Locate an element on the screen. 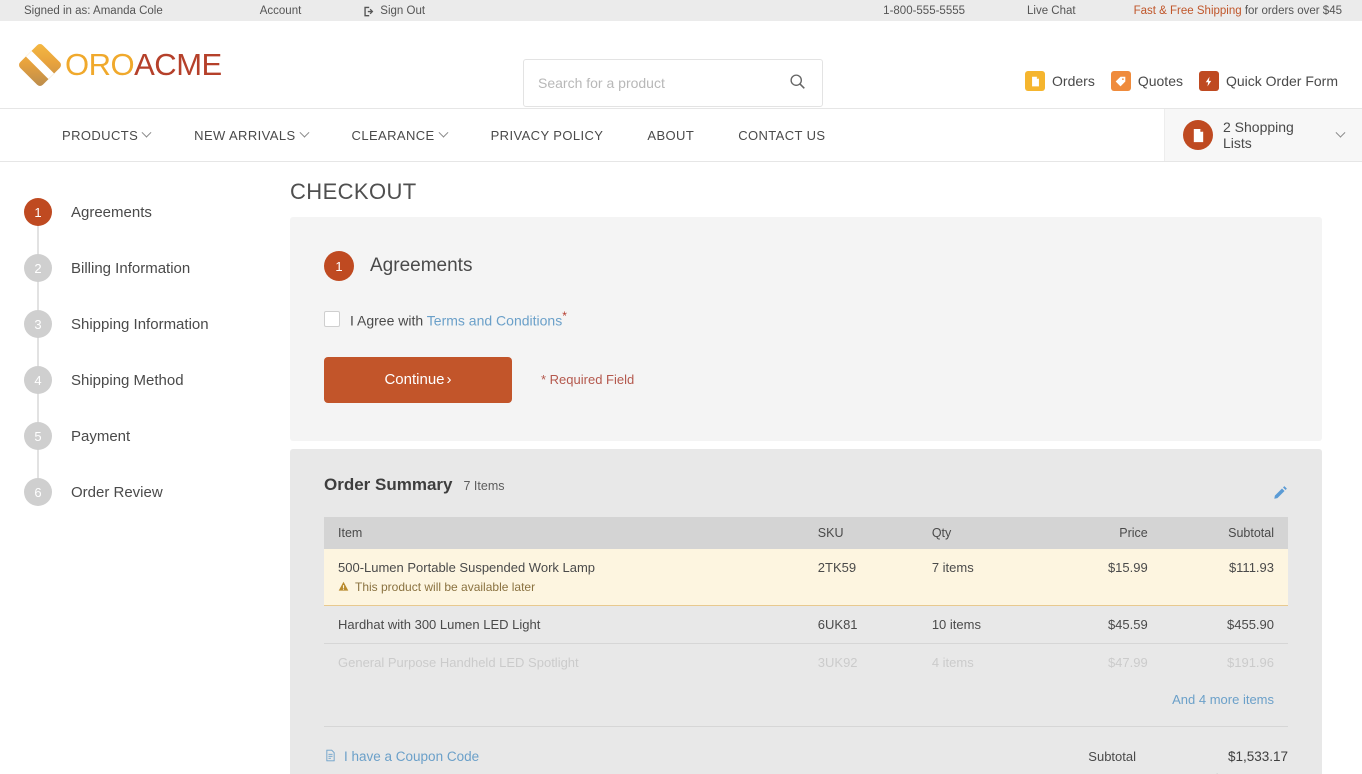 The image size is (1362, 774). step-label: Payment is located at coordinates (101, 436).